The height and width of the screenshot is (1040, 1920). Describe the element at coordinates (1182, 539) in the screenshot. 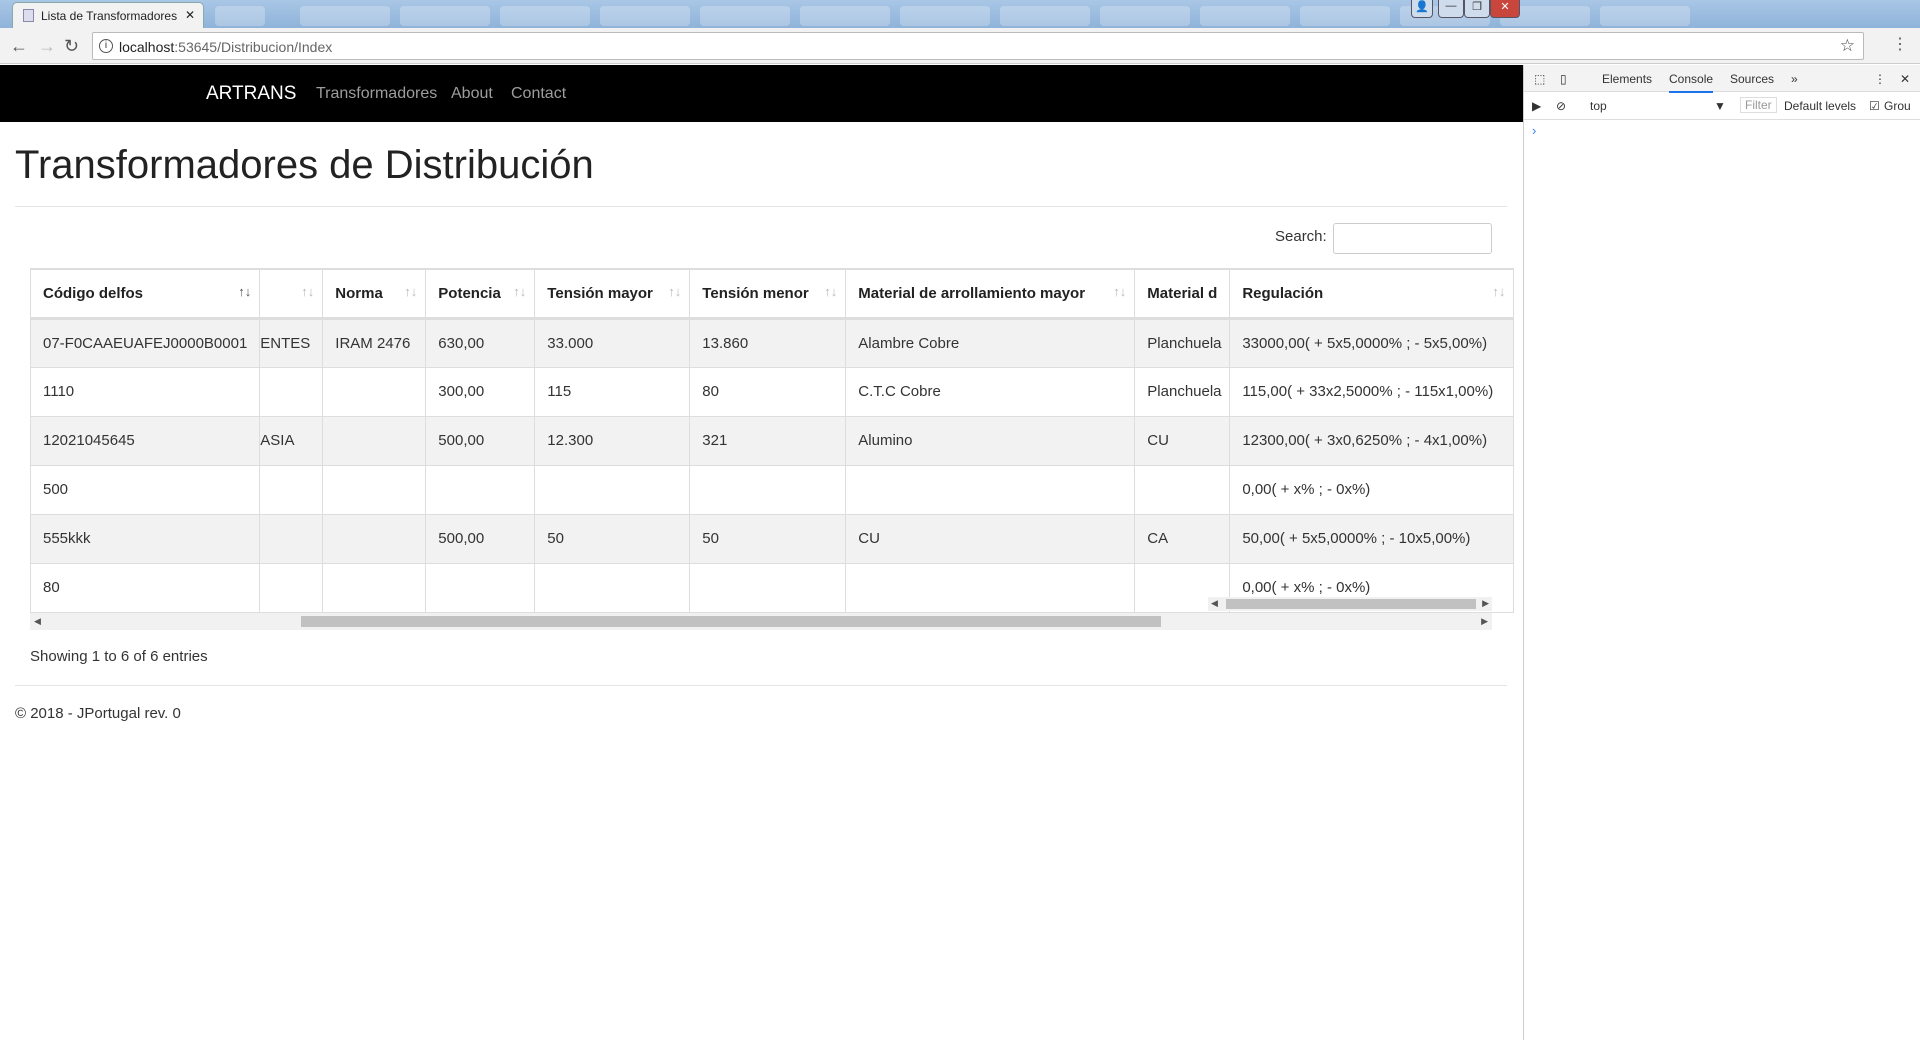

I see `table-cell: CA` at that location.